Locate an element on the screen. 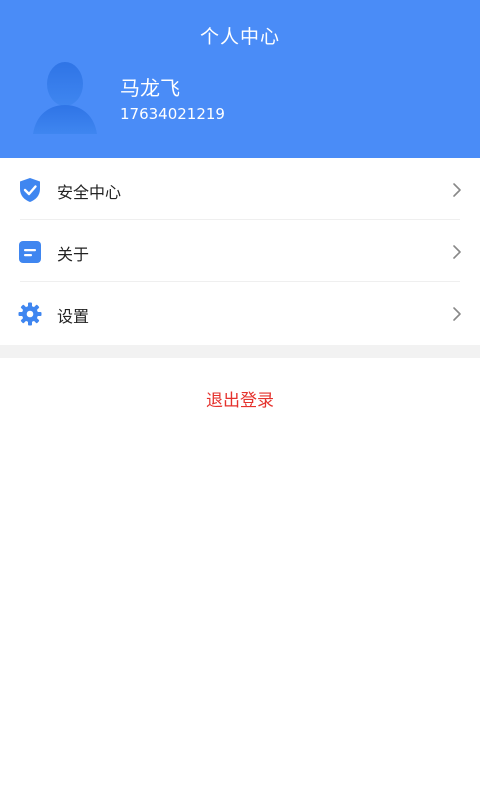  user-silhouette-icon is located at coordinates (65, 98).